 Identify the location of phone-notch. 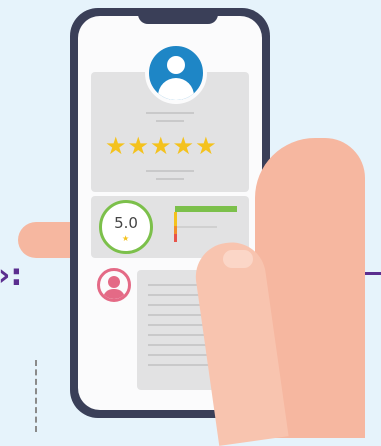
(178, 19).